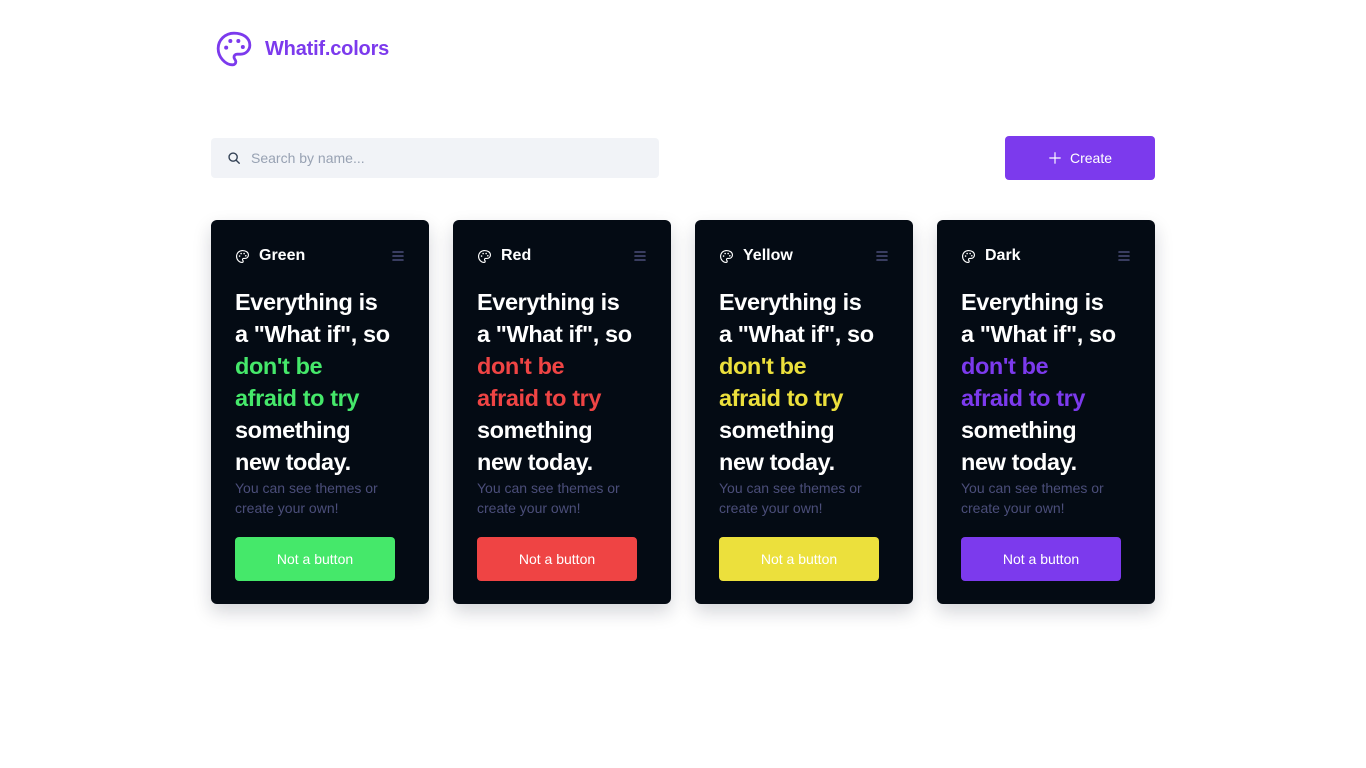 The image size is (1366, 768). What do you see at coordinates (1055, 158) in the screenshot?
I see `plus-icon` at bounding box center [1055, 158].